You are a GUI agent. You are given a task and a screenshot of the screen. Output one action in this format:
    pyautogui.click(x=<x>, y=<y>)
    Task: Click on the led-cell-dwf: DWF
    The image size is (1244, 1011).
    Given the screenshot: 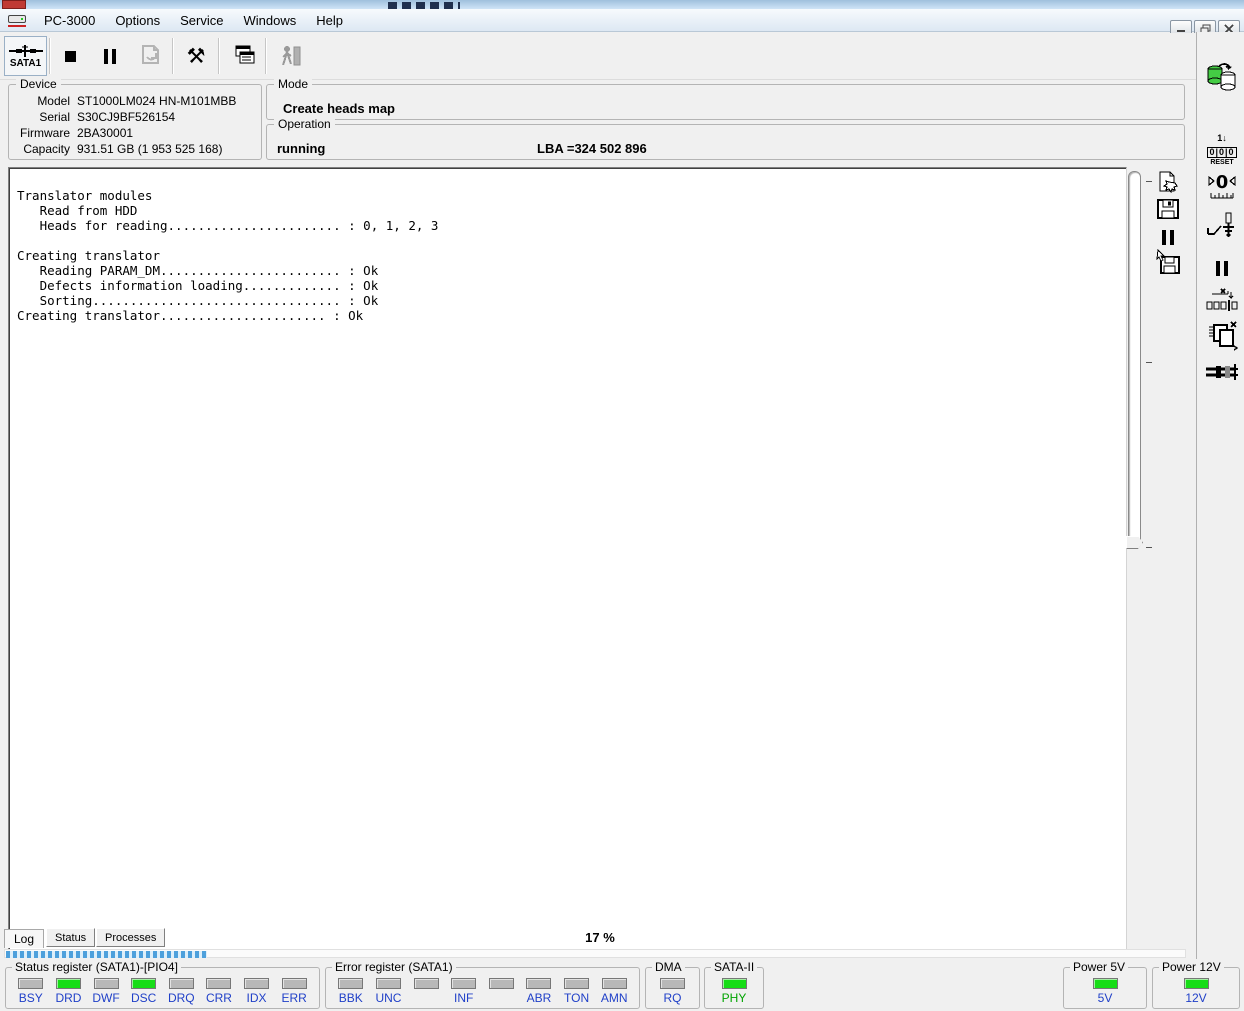 What is the action you would take?
    pyautogui.click(x=106, y=991)
    